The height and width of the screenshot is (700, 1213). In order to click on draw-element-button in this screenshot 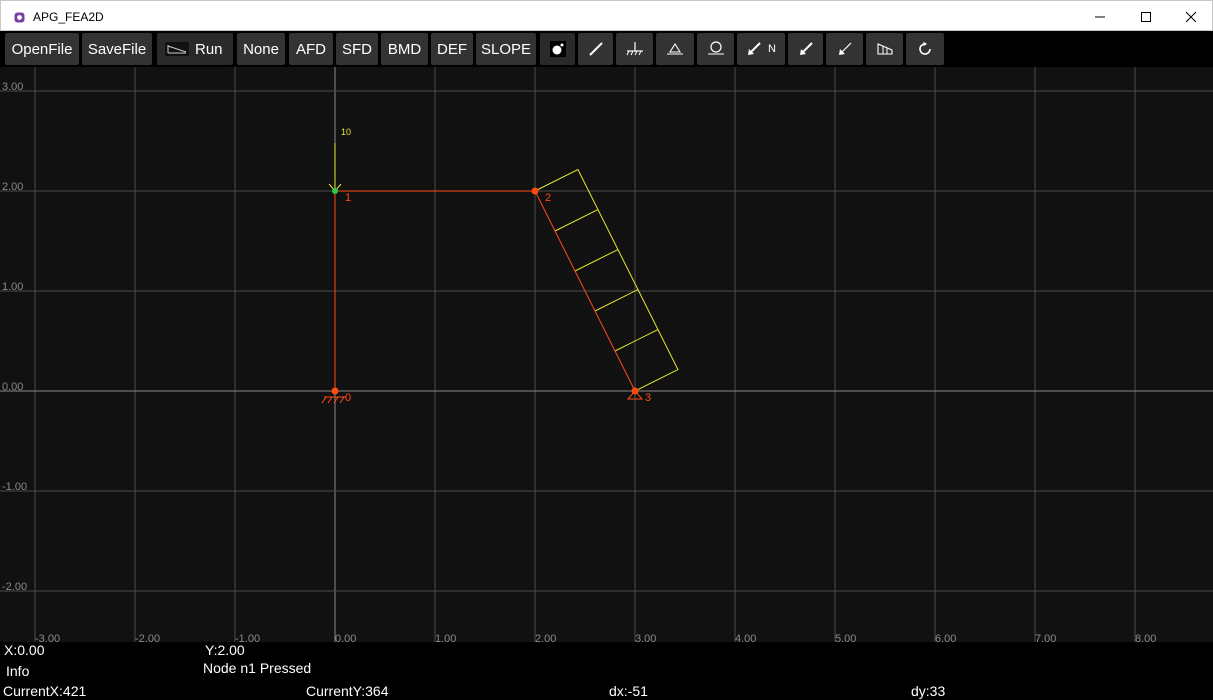, I will do `click(595, 49)`.